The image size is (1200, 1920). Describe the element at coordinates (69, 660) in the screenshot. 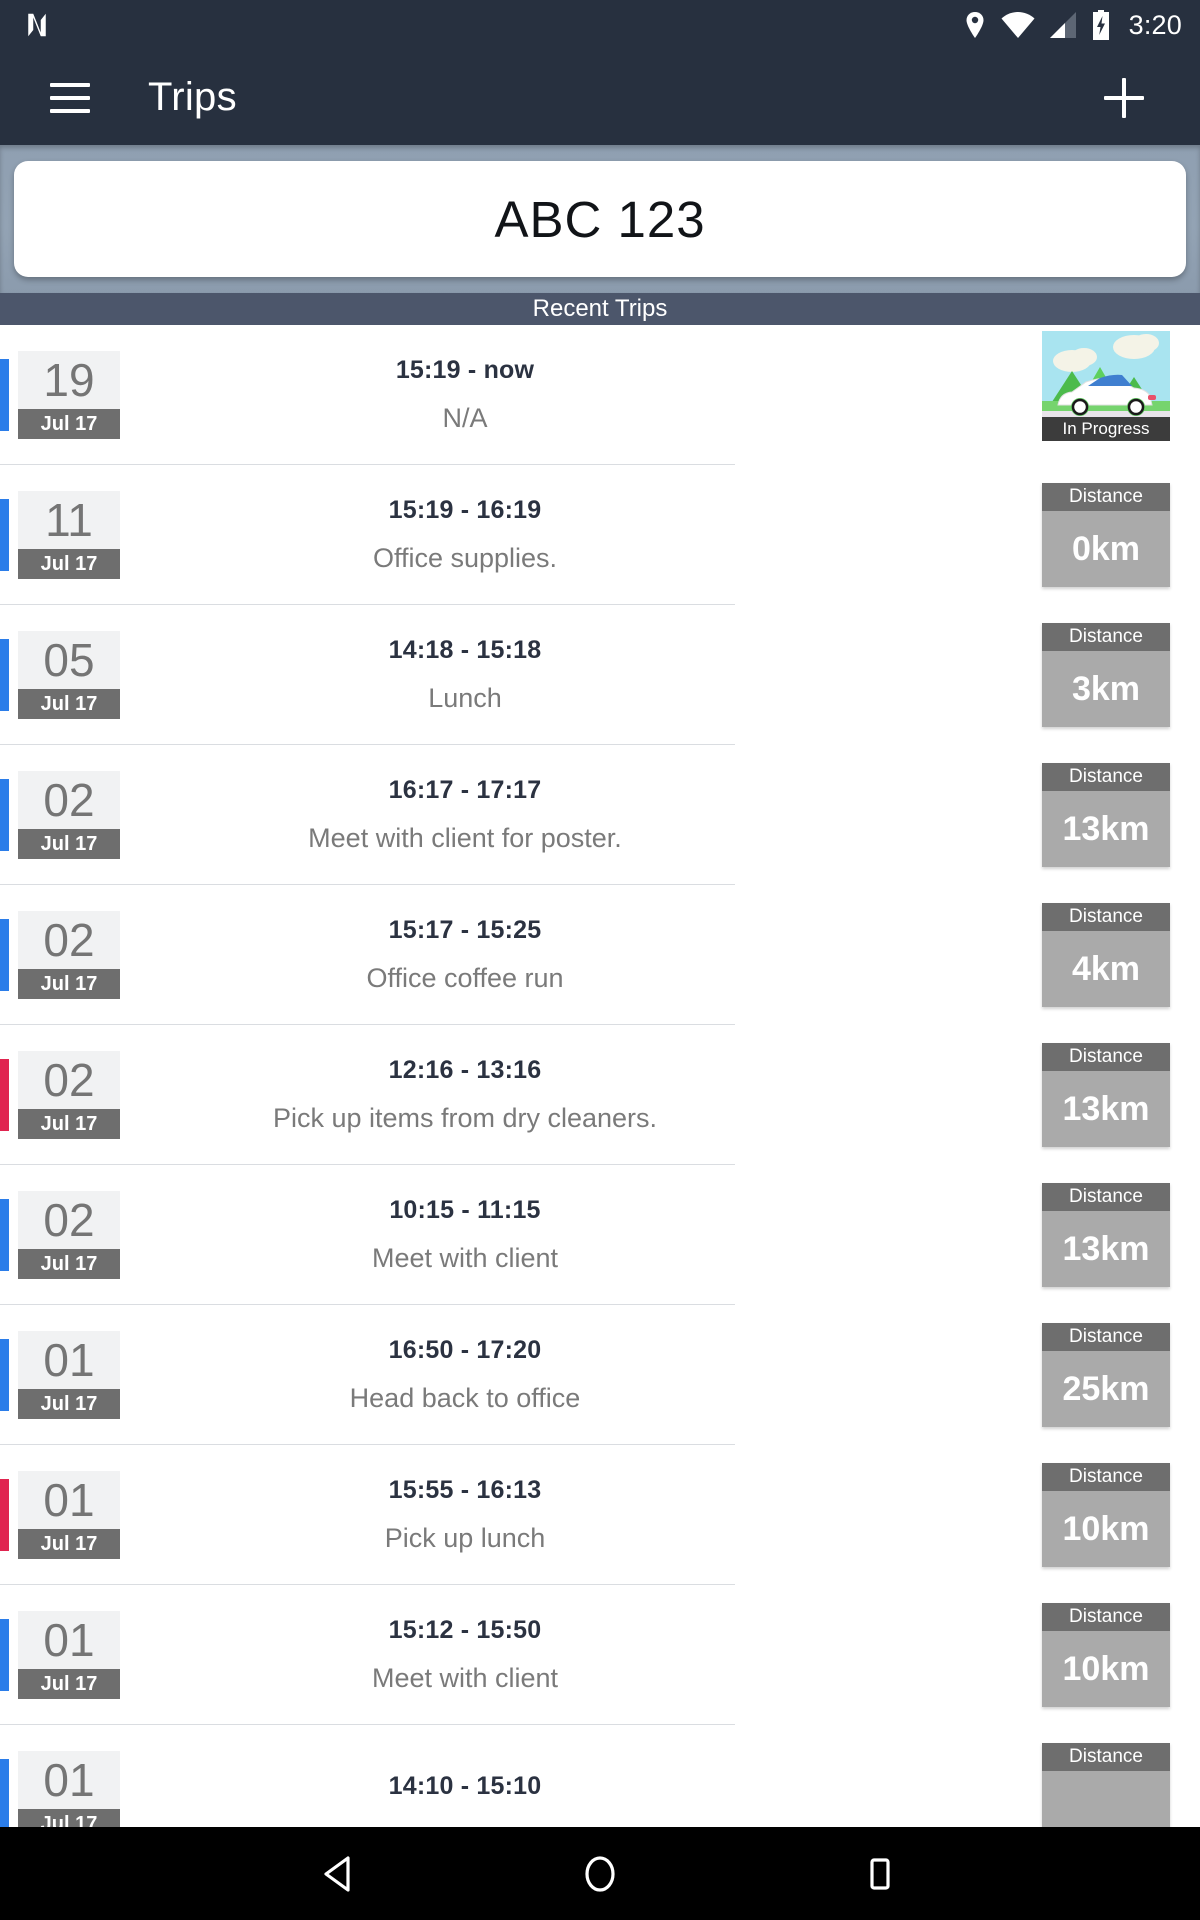

I see `trip-date-day: 05` at that location.